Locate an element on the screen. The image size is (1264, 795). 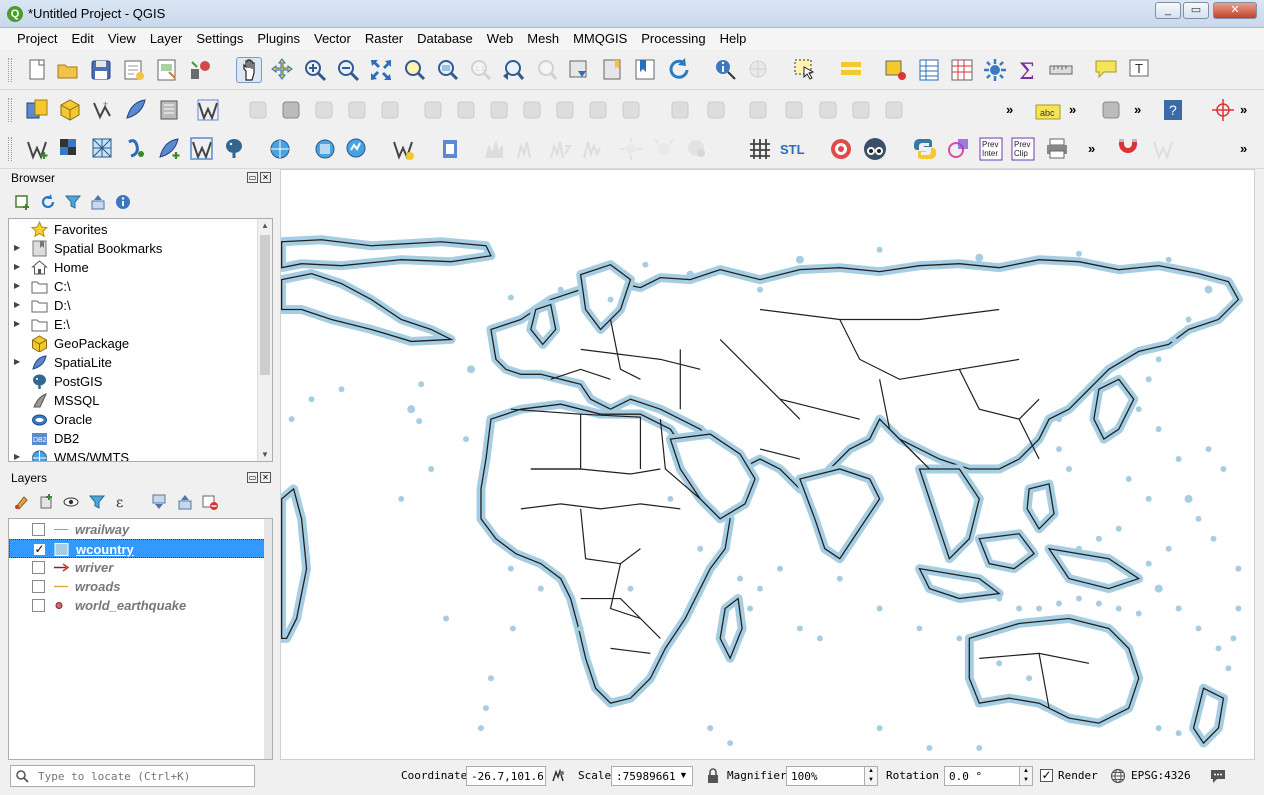
layer-styling-icon is located at coordinates (22, 502).